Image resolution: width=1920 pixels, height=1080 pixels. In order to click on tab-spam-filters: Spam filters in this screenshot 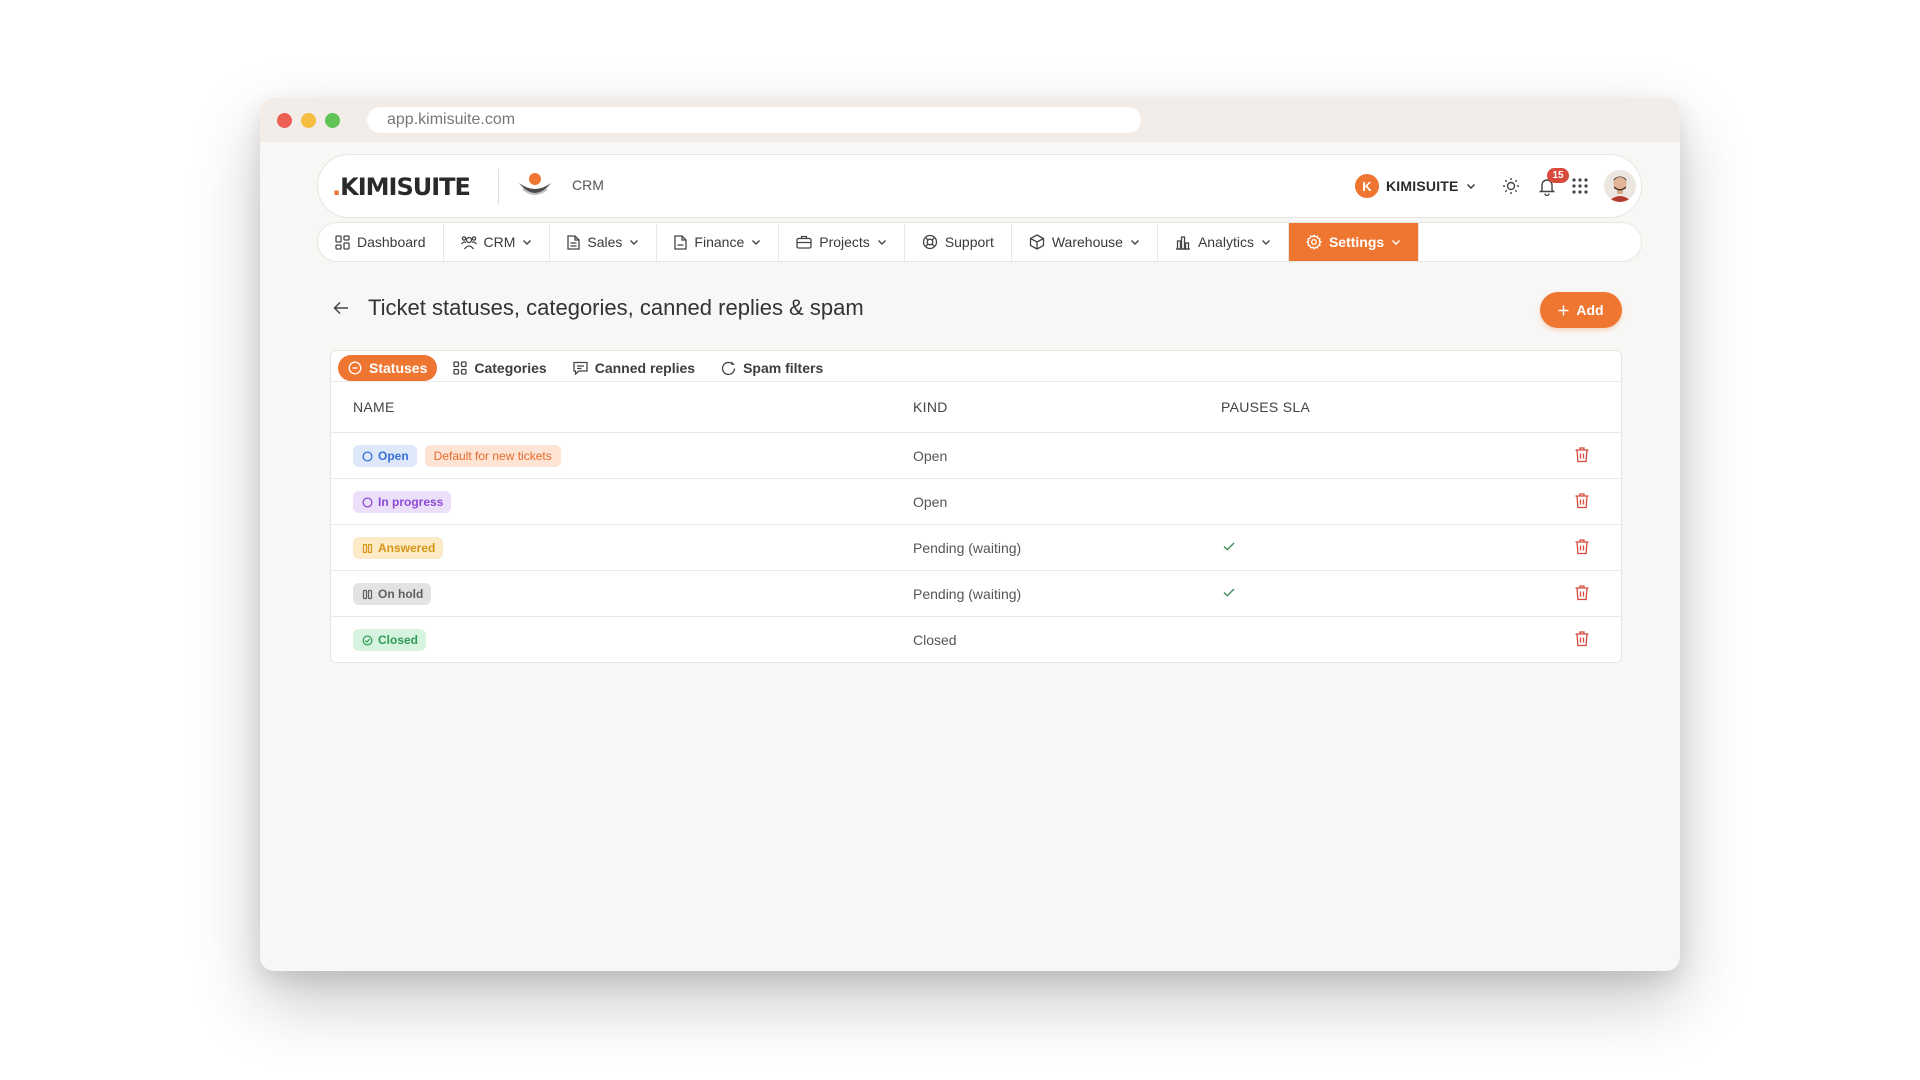, I will do `click(772, 368)`.